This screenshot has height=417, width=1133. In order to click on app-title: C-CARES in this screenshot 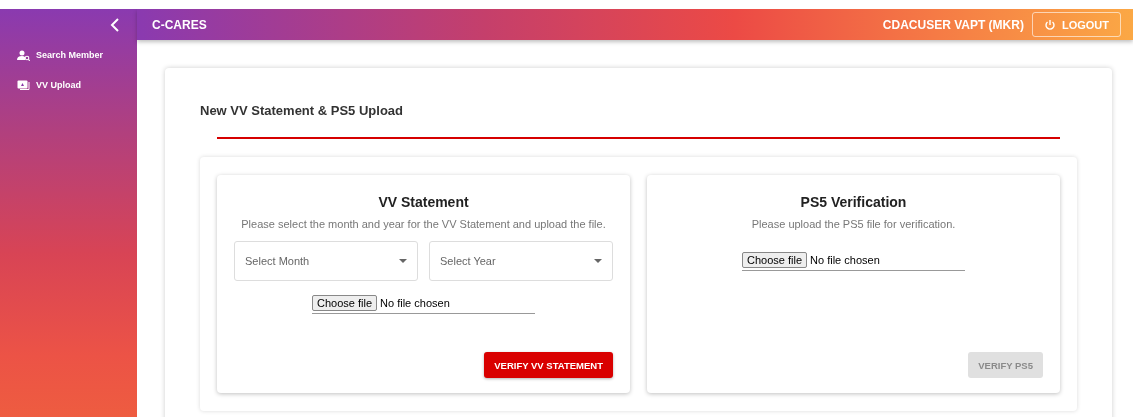, I will do `click(179, 24)`.